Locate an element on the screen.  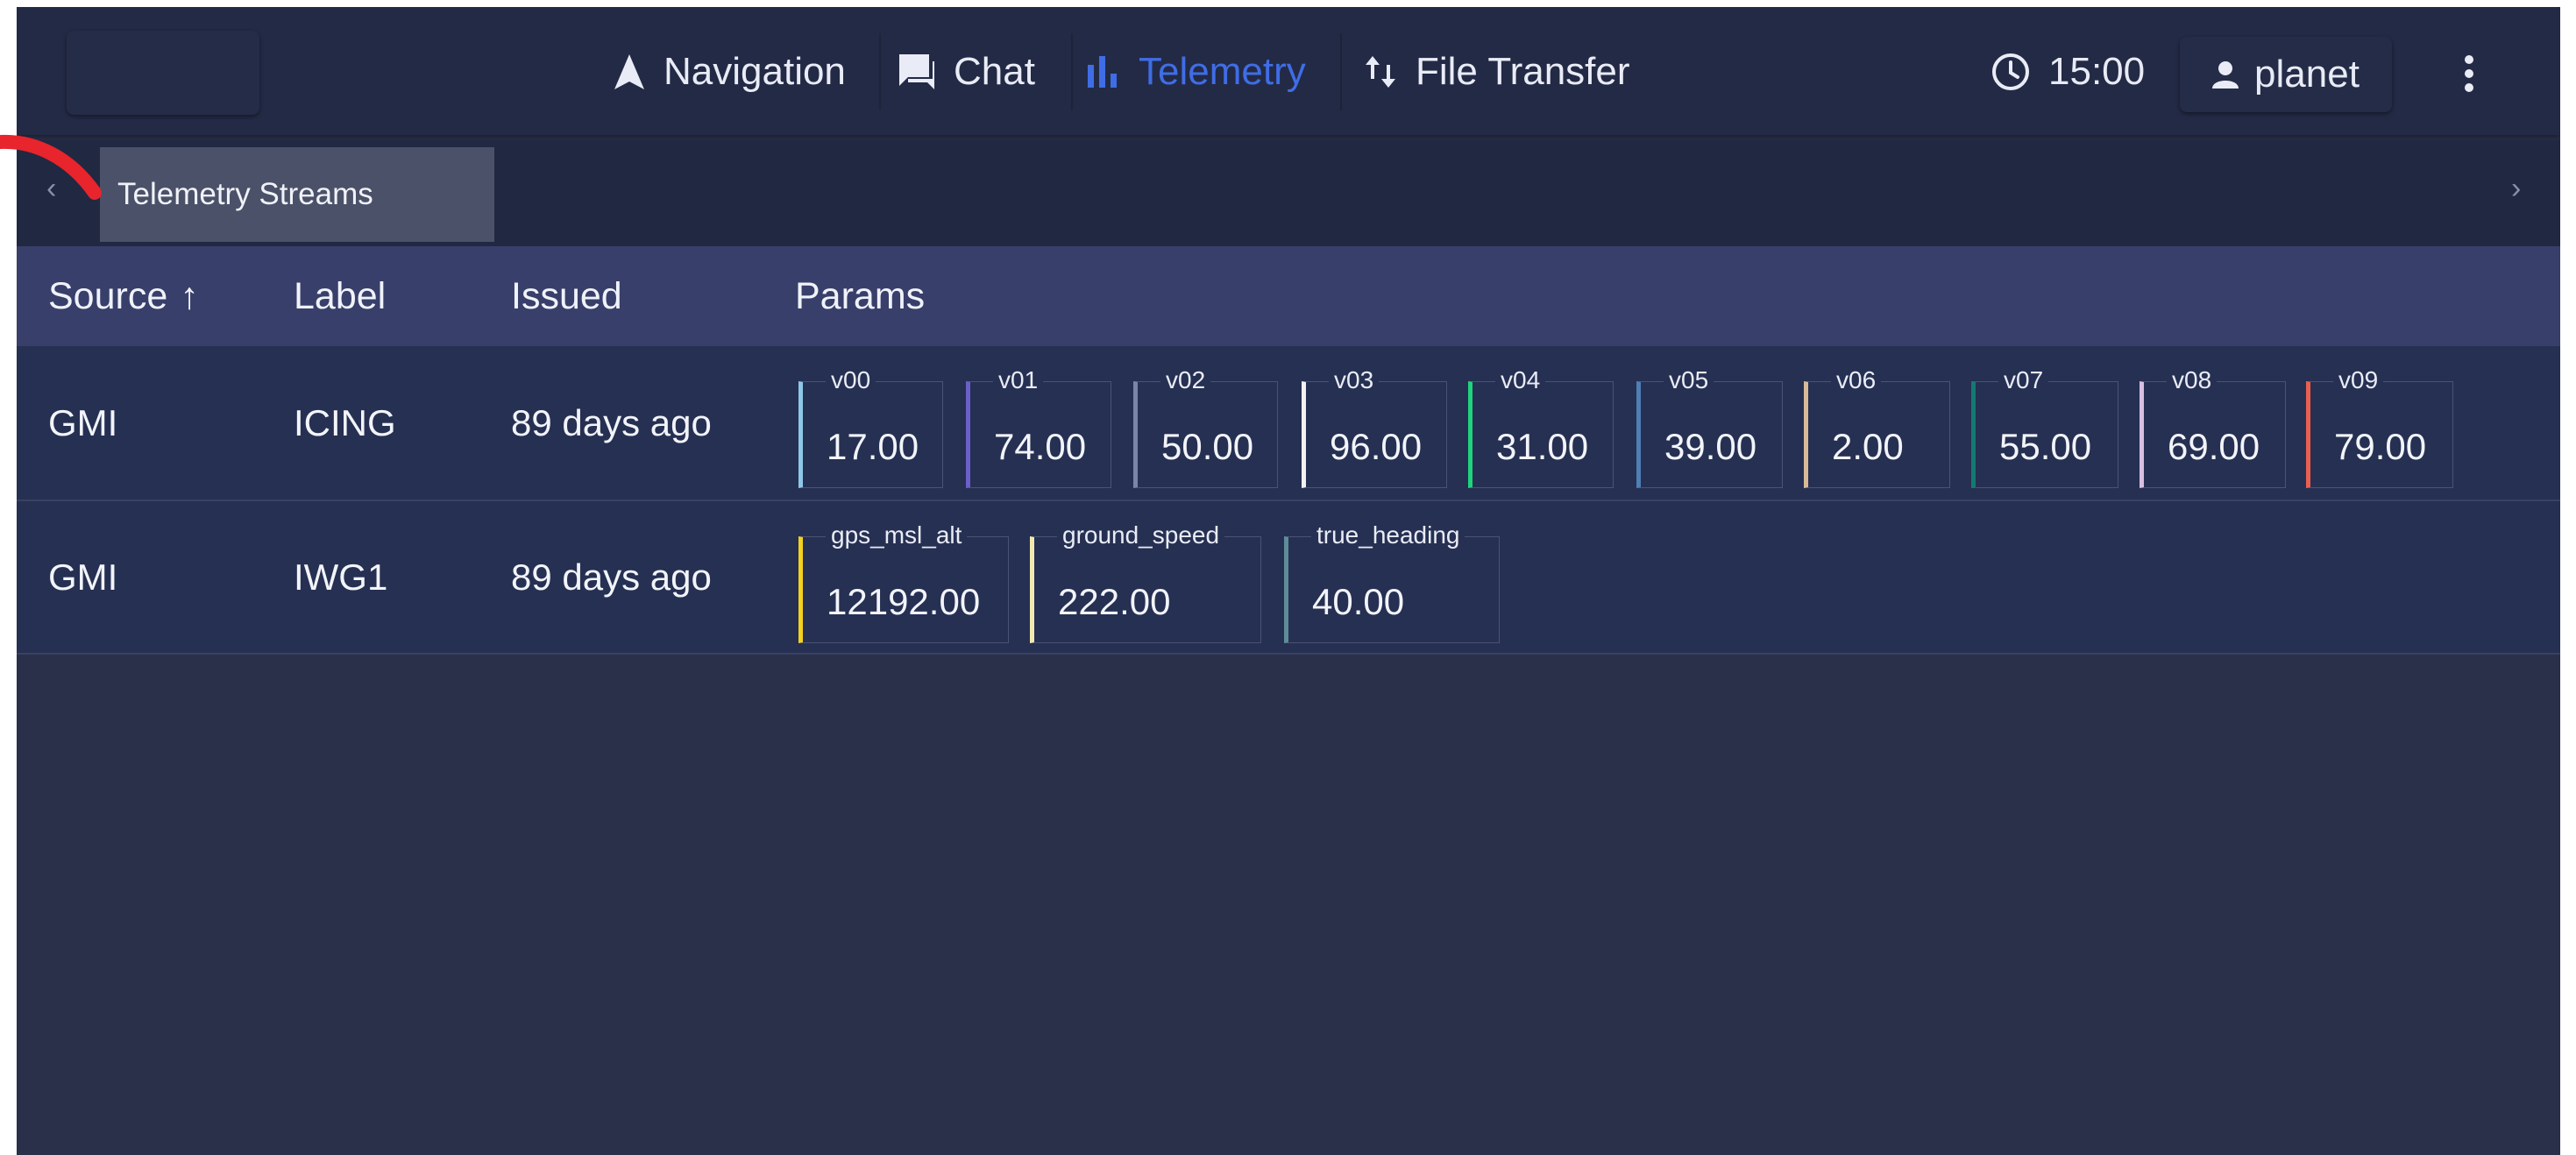
param-chip-v03: v03 96.00 is located at coordinates (1374, 427).